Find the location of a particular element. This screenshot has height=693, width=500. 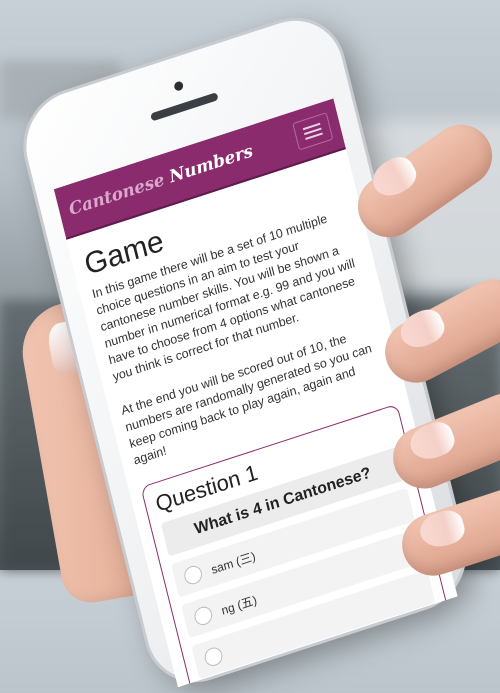

earpiece-speaker is located at coordinates (184, 107).